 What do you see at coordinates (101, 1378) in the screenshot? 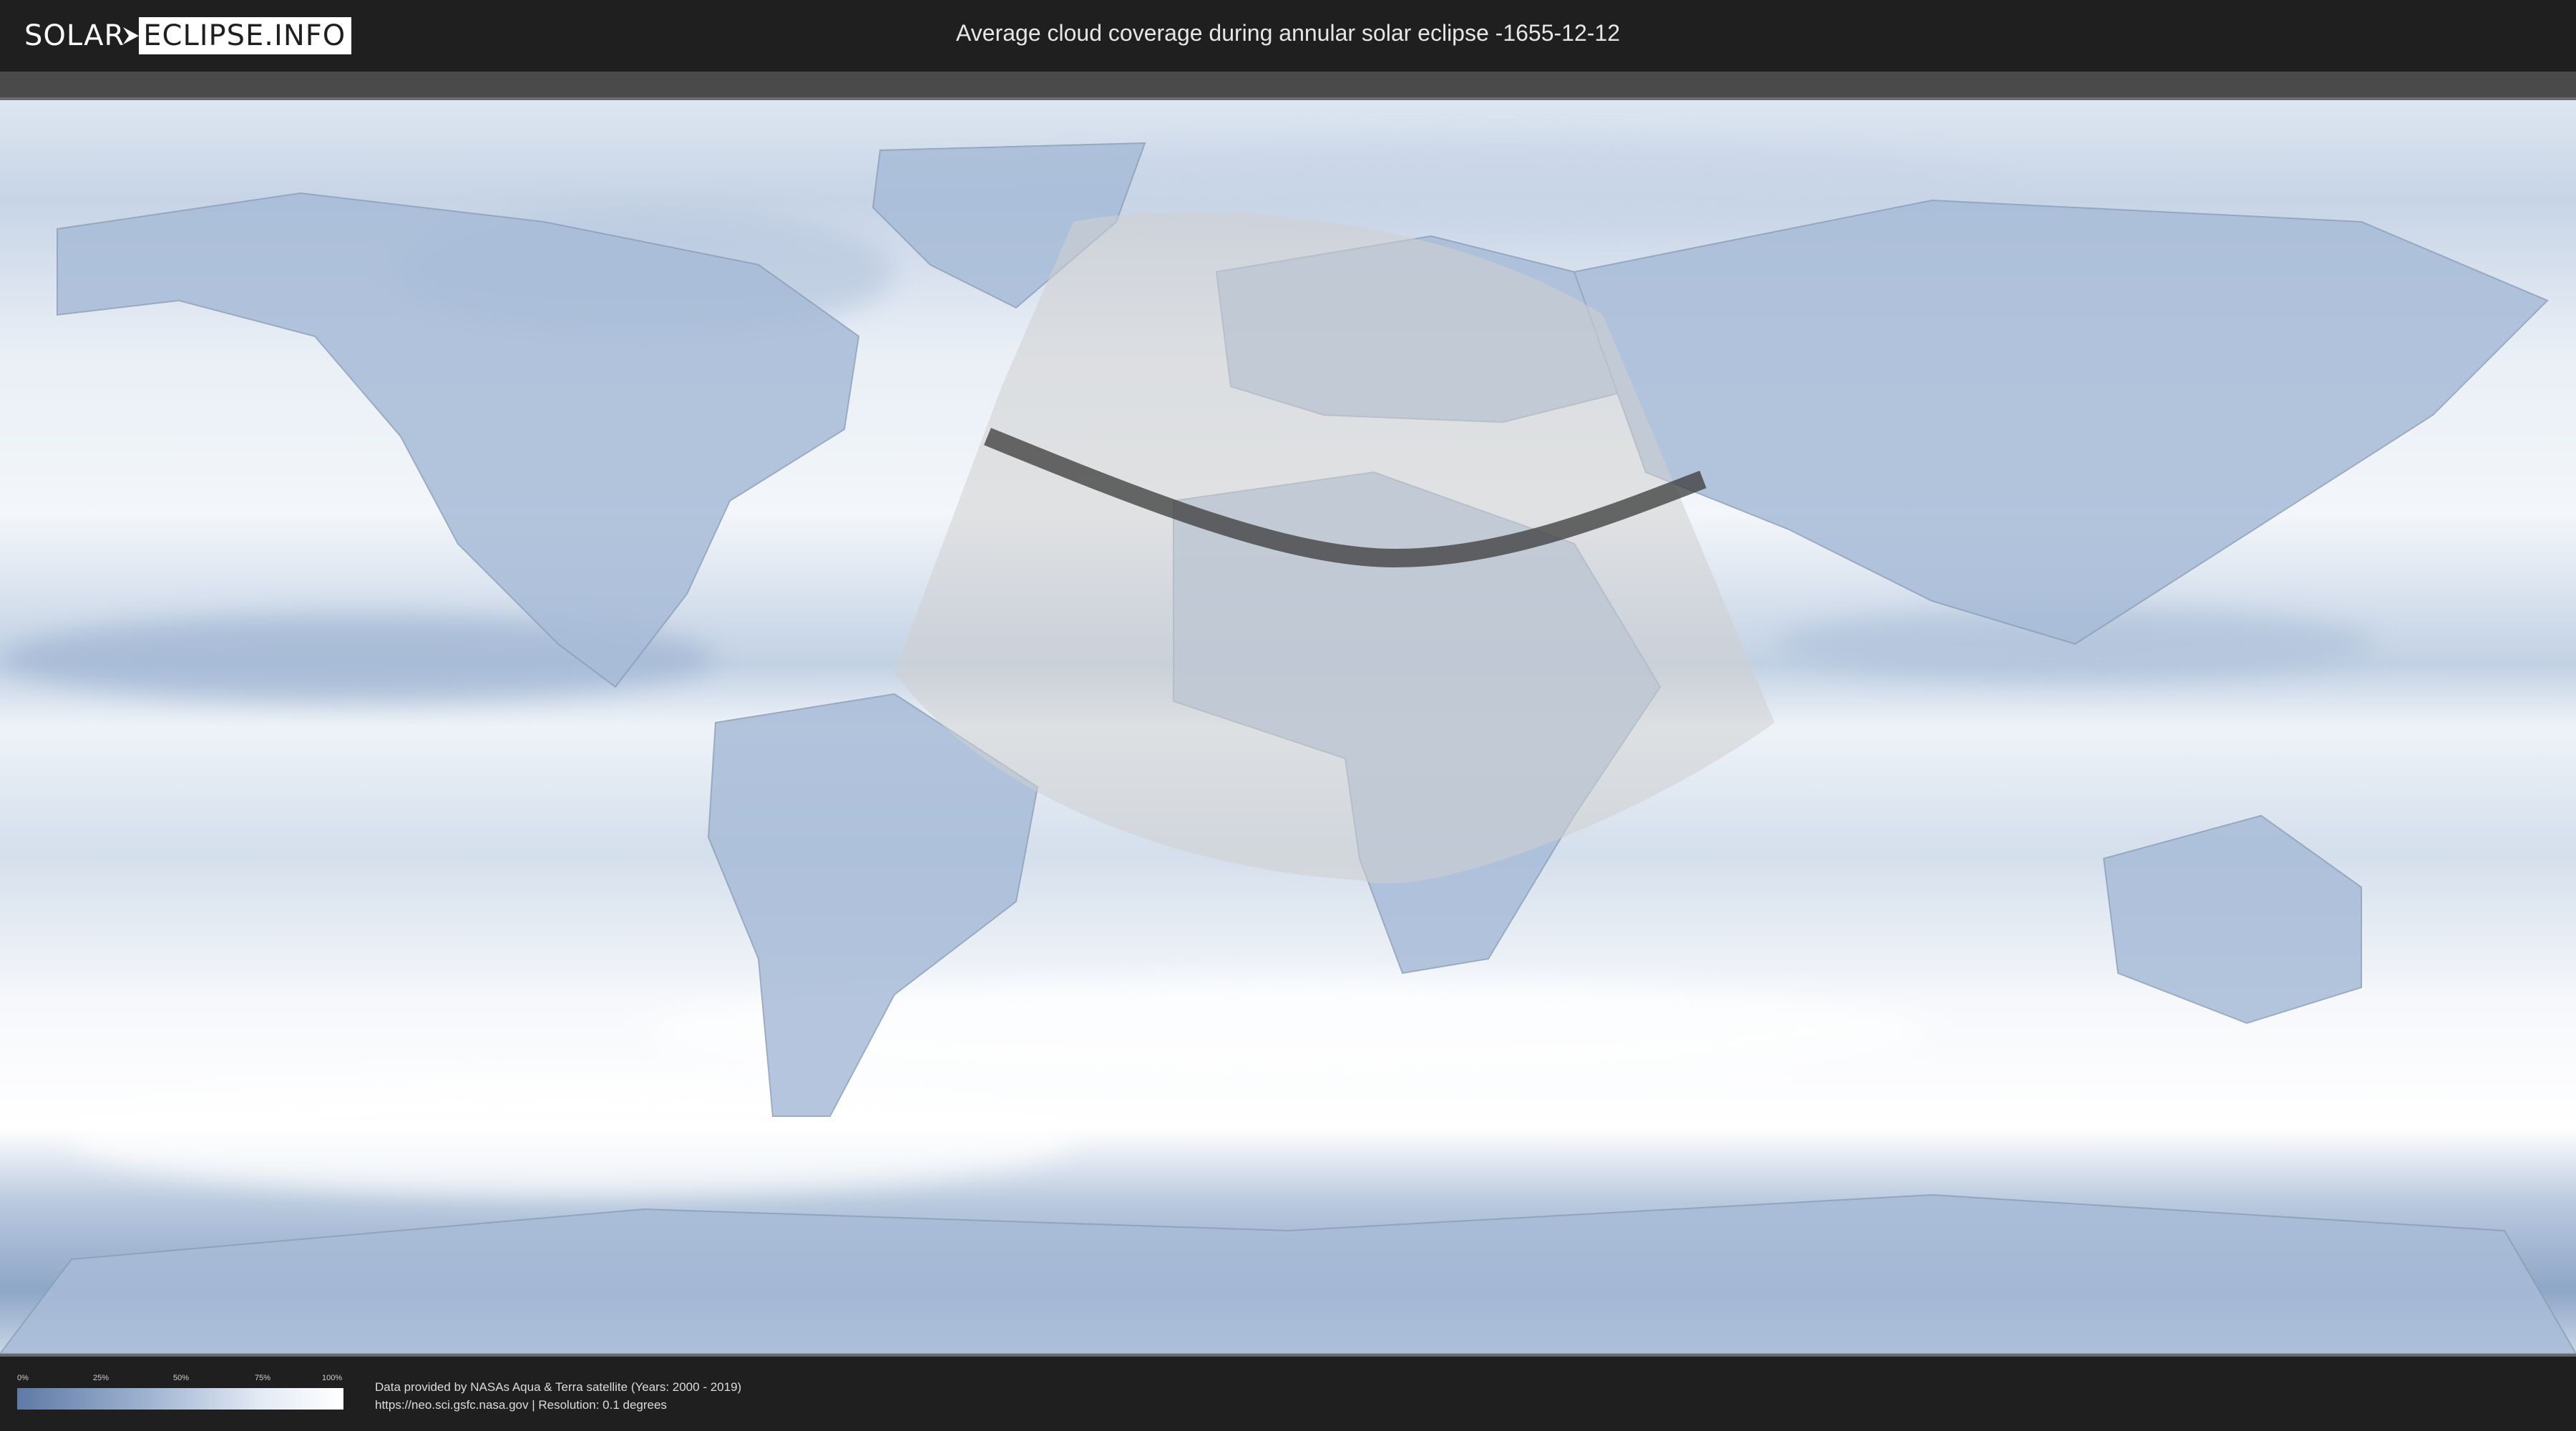
I see `legend-label-25: 25%` at bounding box center [101, 1378].